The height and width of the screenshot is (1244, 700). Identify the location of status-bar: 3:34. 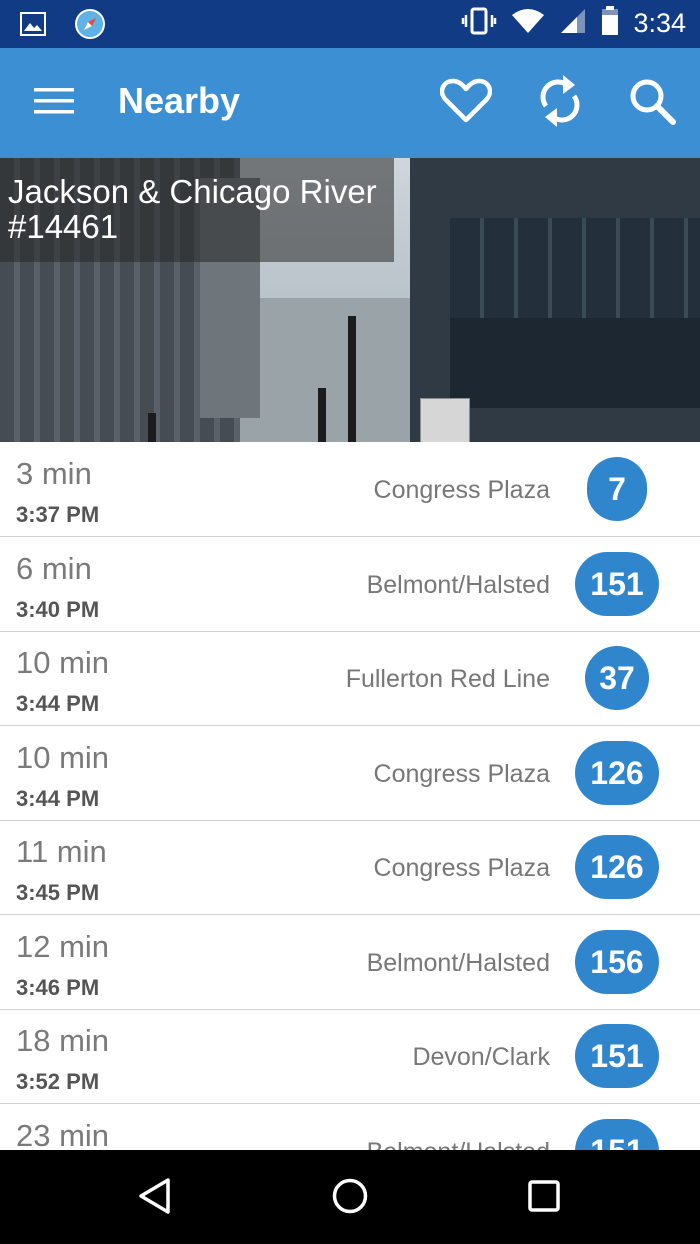
(350, 24).